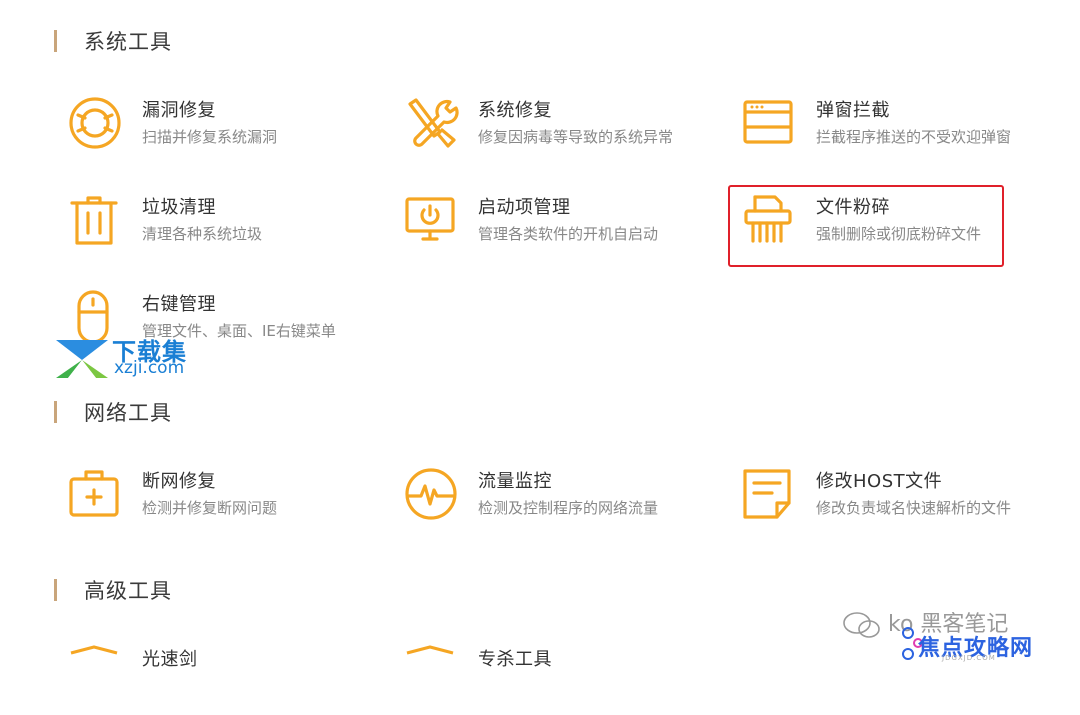 The image size is (1080, 715). What do you see at coordinates (770, 495) in the screenshot?
I see `document-edit-icon` at bounding box center [770, 495].